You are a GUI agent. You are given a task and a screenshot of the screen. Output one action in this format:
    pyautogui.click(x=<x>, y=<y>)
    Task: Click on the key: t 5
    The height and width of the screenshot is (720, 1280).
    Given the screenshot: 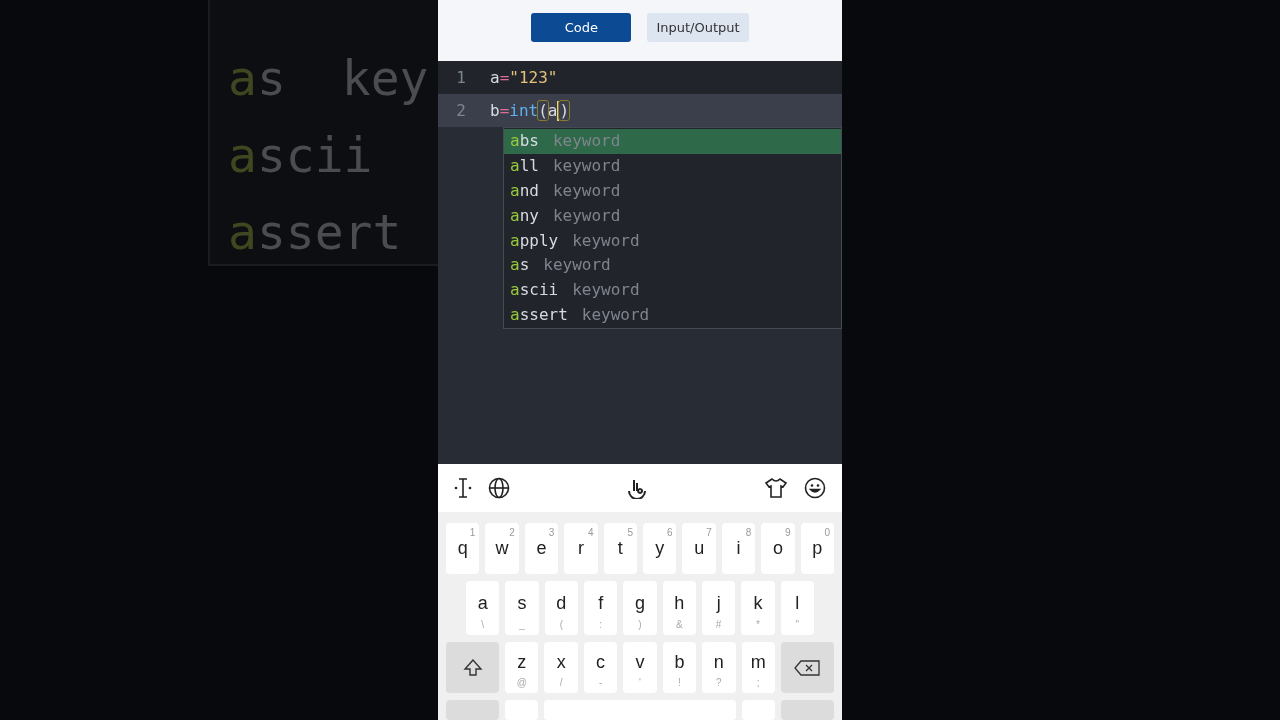 What is the action you would take?
    pyautogui.click(x=620, y=548)
    